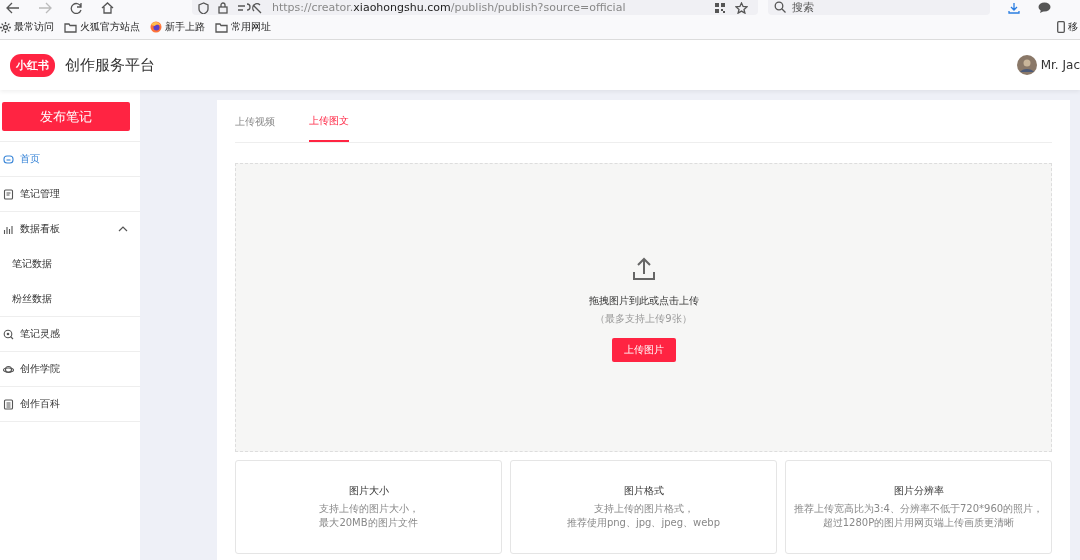  What do you see at coordinates (177, 27) in the screenshot?
I see `bookmark: 新手上路` at bounding box center [177, 27].